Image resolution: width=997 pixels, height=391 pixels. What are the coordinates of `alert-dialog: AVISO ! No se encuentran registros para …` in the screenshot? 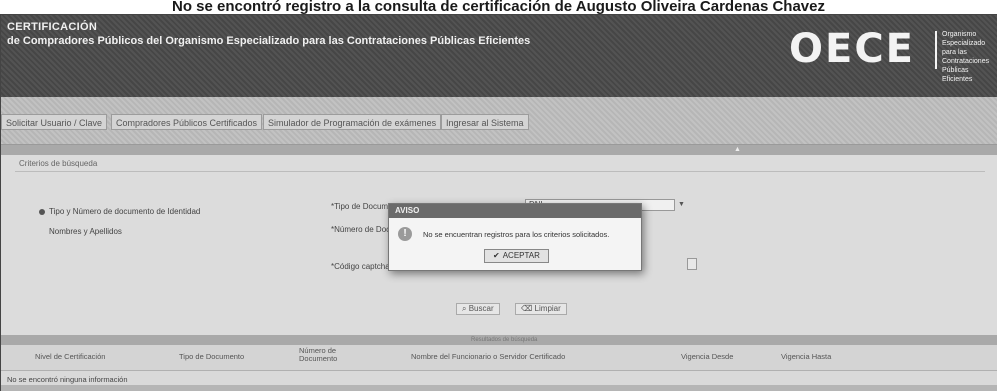 It's located at (515, 237).